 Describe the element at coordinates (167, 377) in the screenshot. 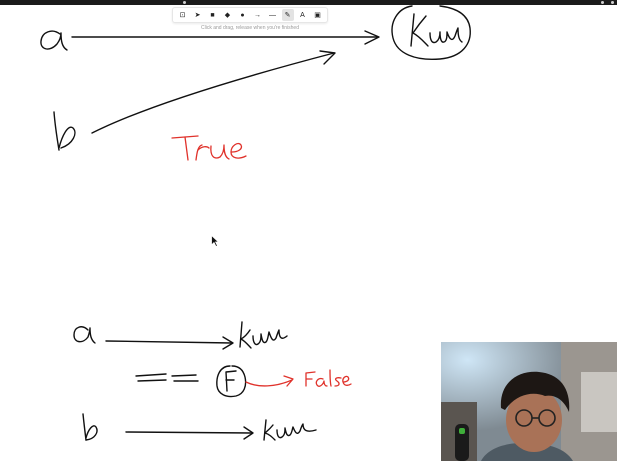

I see `double-equals-sign` at that location.